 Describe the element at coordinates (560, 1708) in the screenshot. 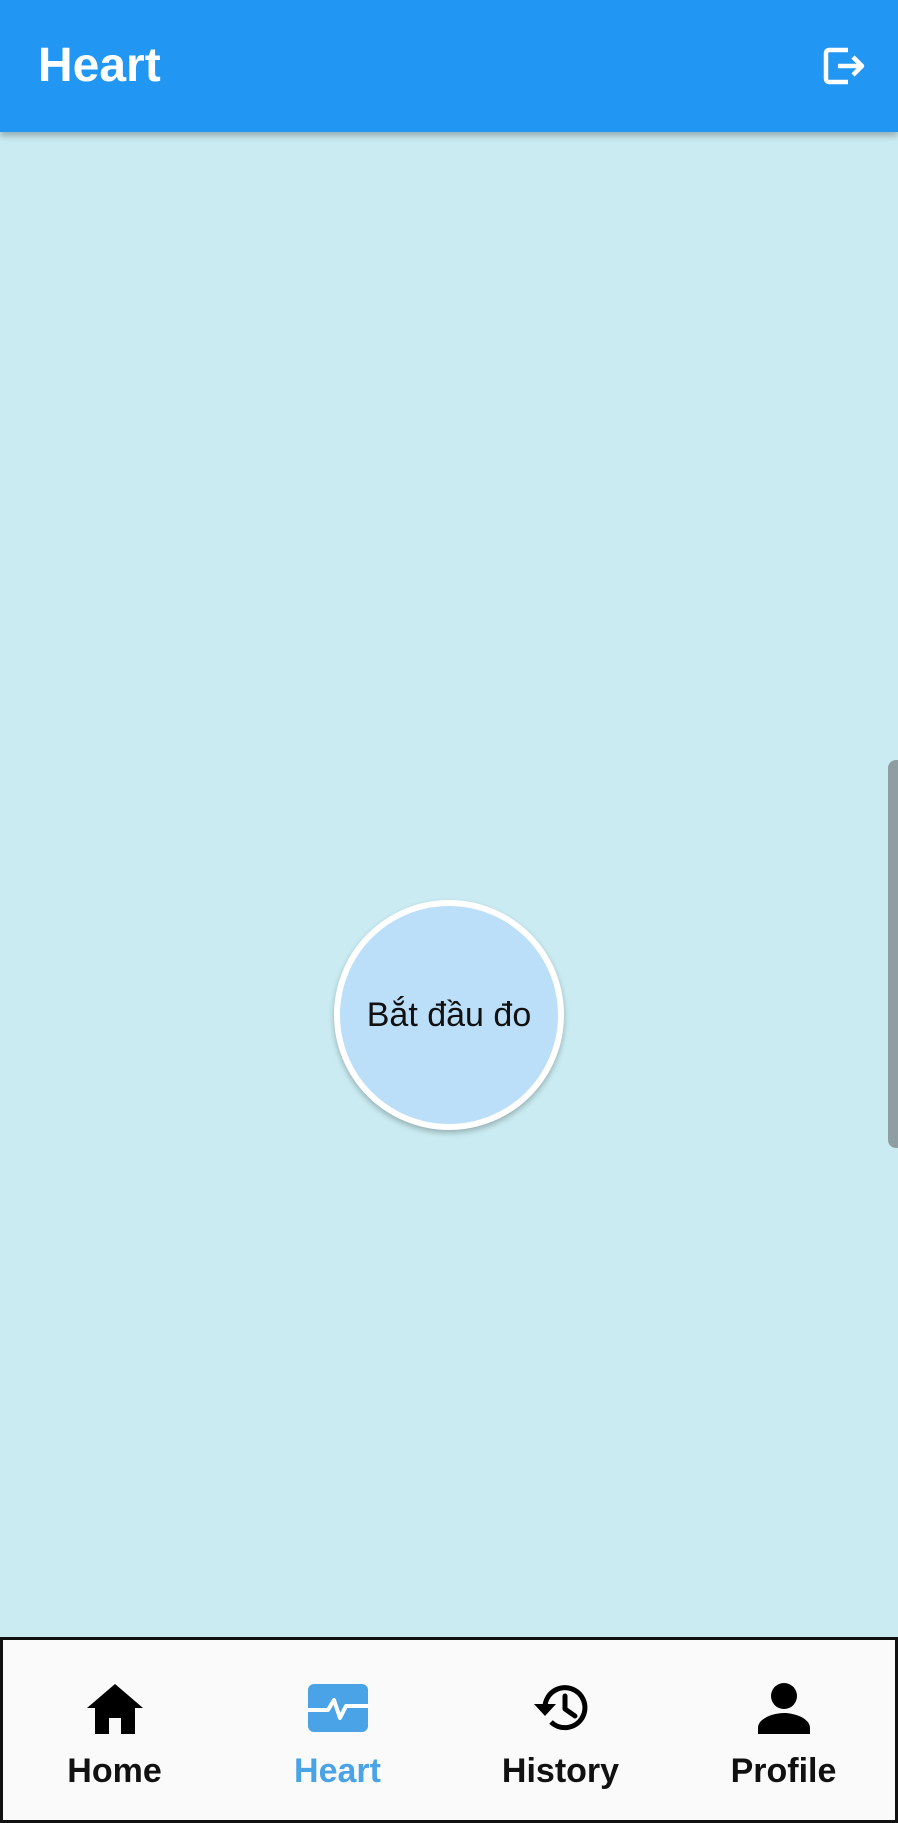

I see `history-icon` at that location.